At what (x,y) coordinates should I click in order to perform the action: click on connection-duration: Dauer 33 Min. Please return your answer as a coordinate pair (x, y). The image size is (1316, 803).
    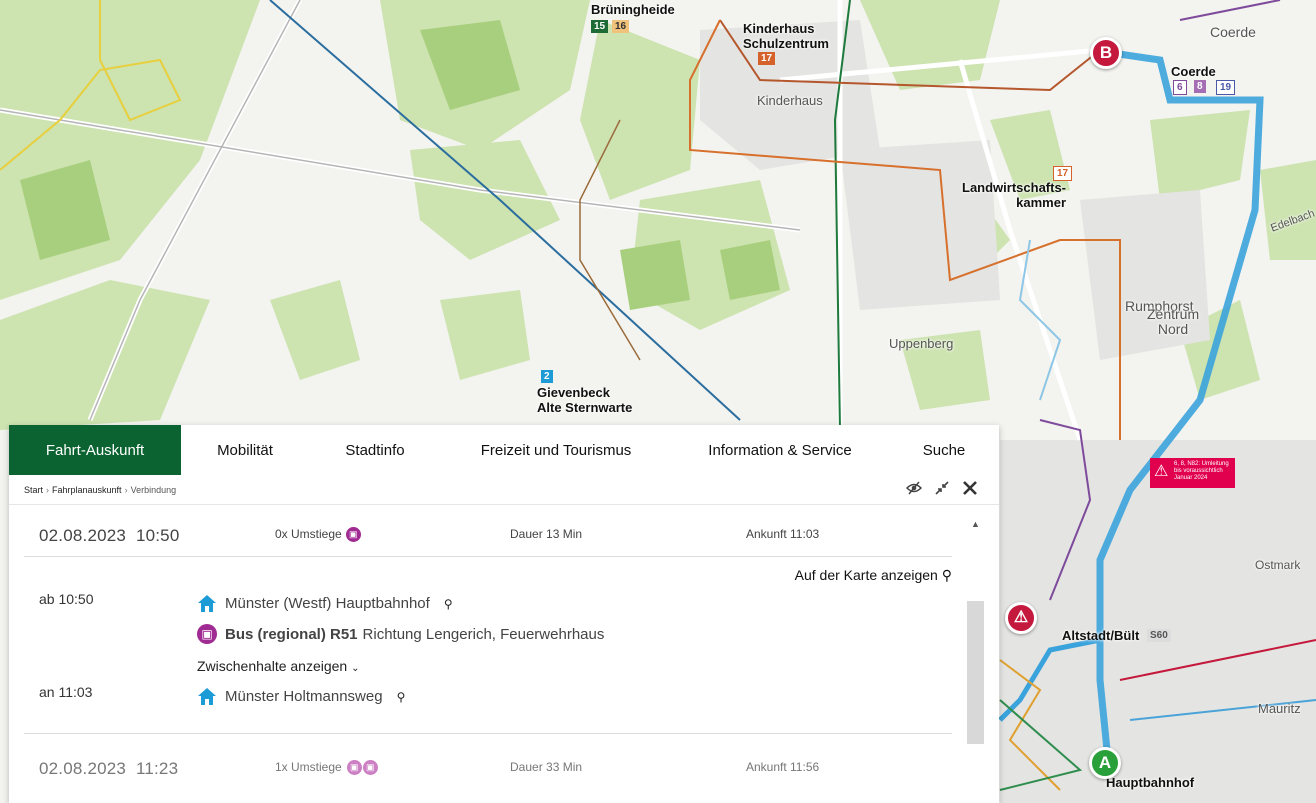
    Looking at the image, I should click on (546, 767).